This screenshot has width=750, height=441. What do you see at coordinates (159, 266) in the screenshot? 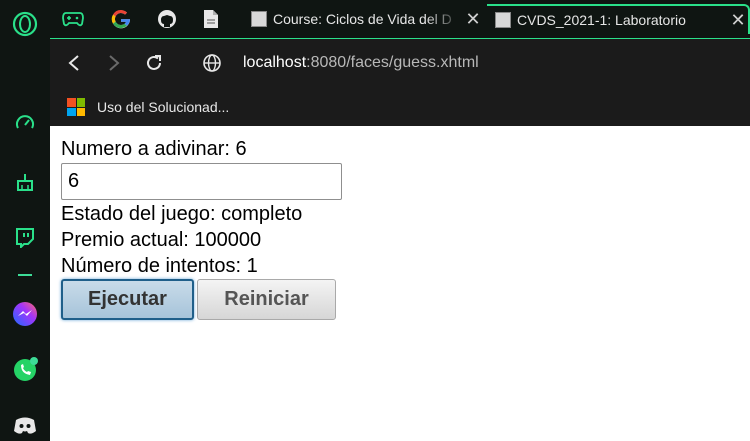
I see `attempts-text: Número de intentos: 1` at bounding box center [159, 266].